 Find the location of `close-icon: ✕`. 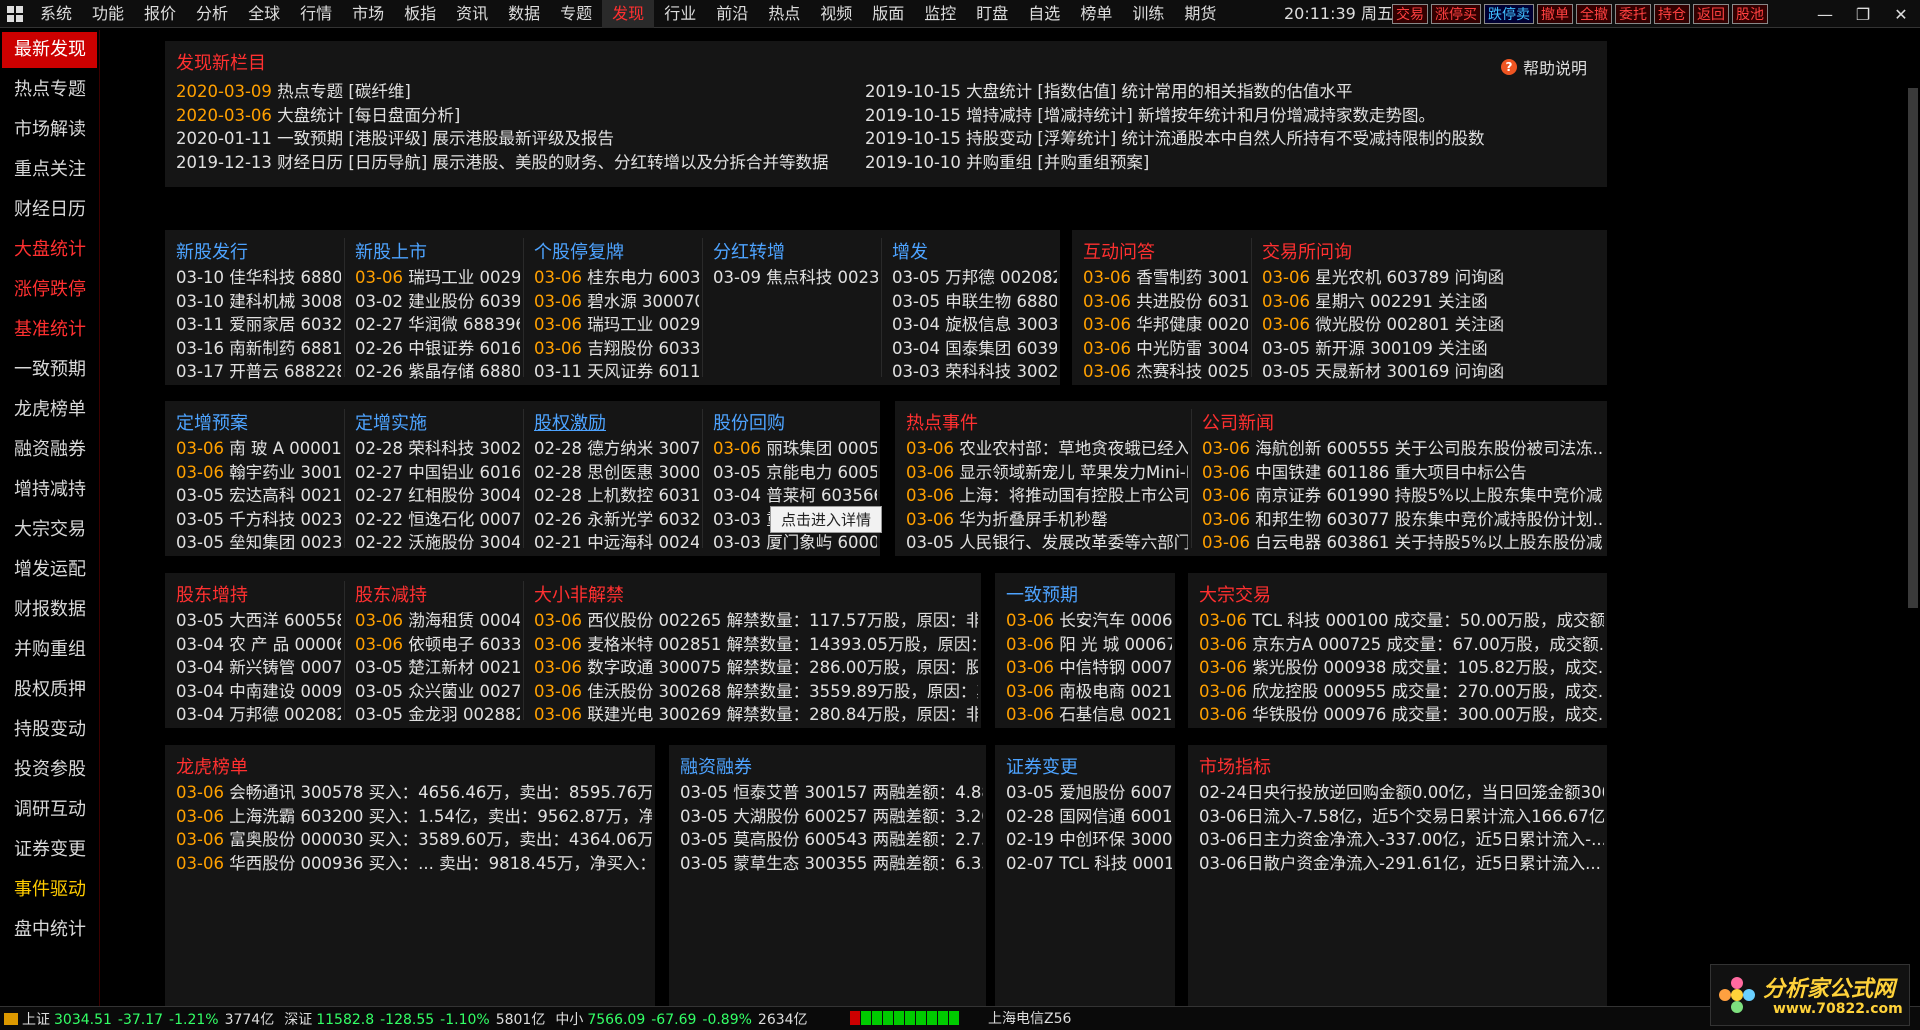

close-icon: ✕ is located at coordinates (1901, 14).